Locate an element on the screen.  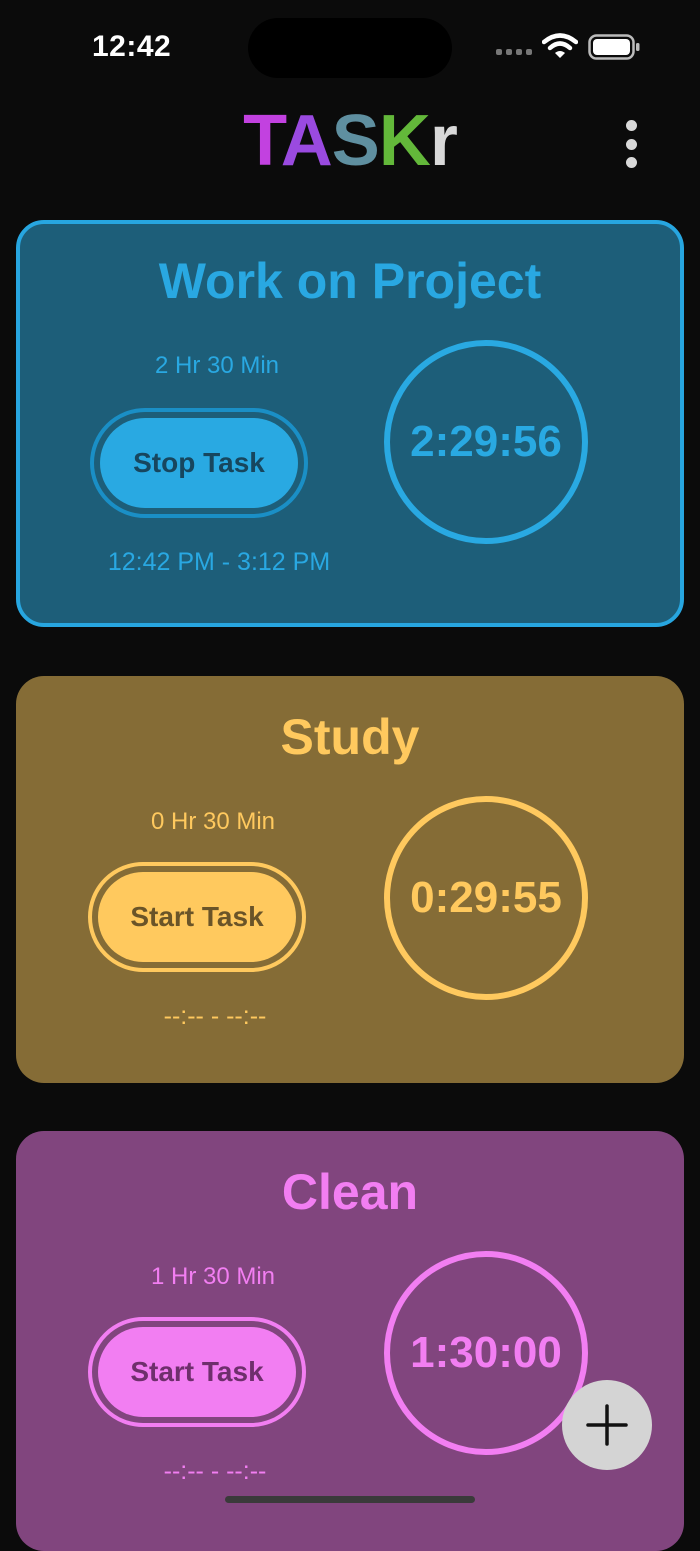
task-timer: 0:29:55 is located at coordinates (486, 897).